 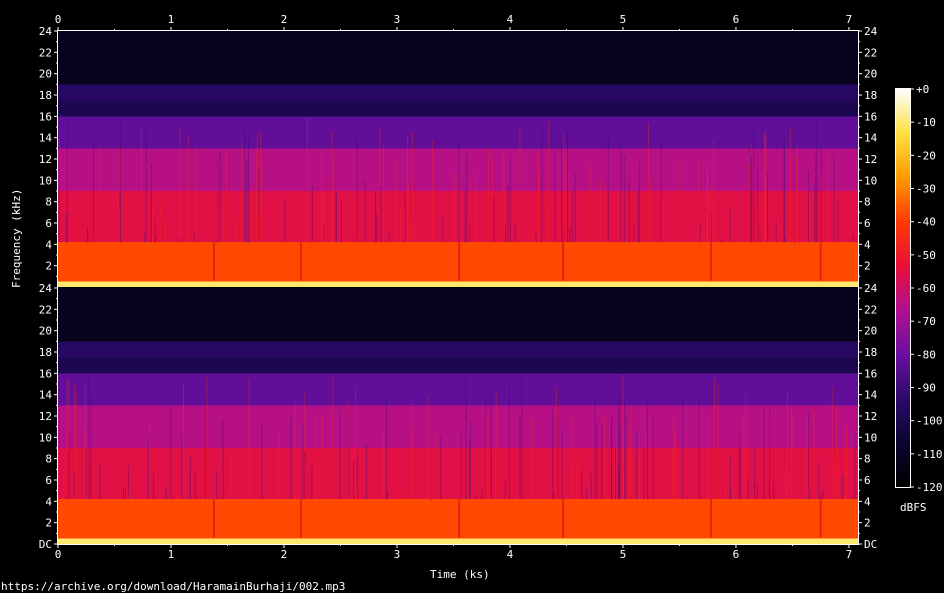 I want to click on colorbar-tick-label: -60, so click(x=926, y=288).